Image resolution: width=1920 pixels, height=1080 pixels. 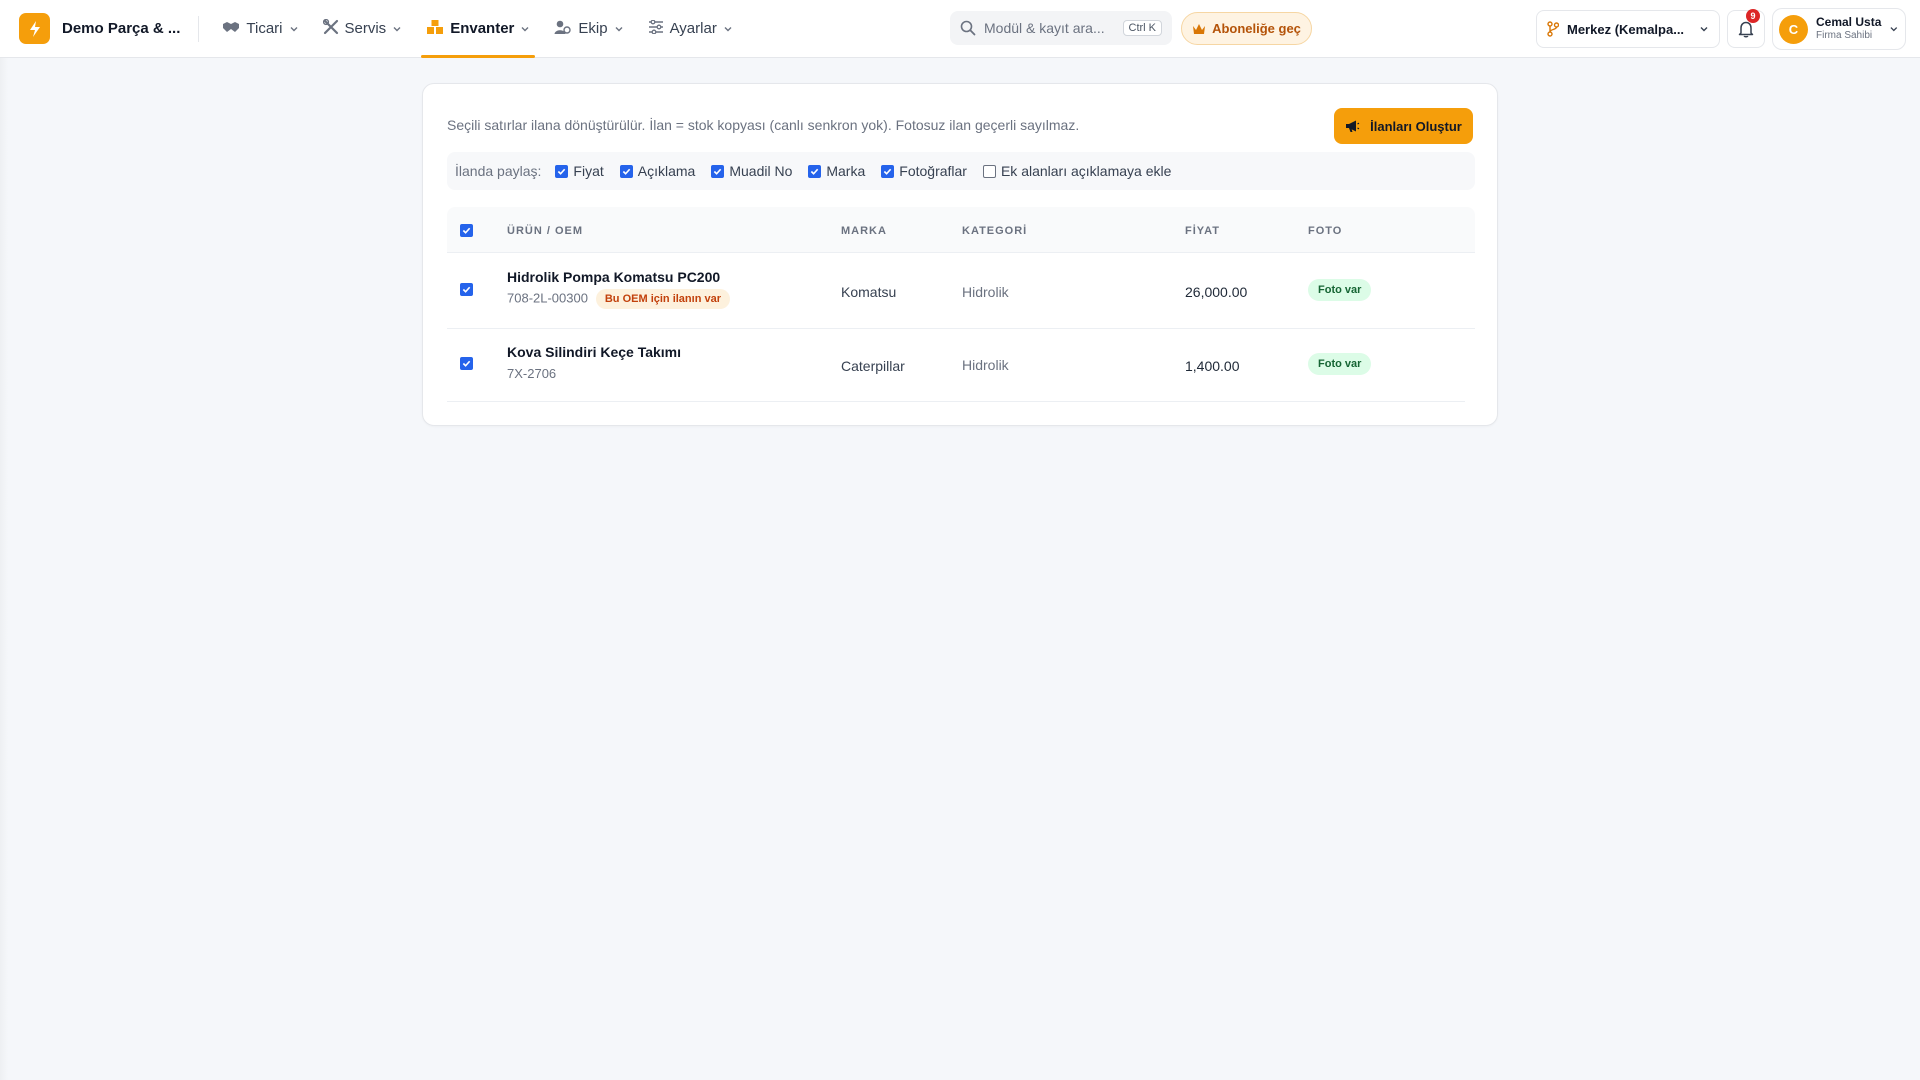 I want to click on nav-label: Envanter, so click(x=482, y=28).